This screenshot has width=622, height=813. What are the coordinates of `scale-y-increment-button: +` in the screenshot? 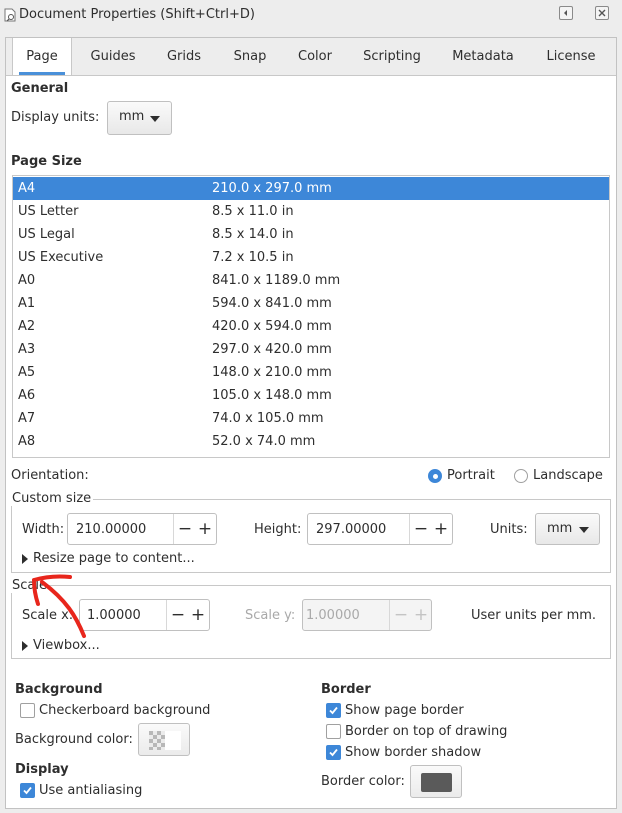 It's located at (421, 615).